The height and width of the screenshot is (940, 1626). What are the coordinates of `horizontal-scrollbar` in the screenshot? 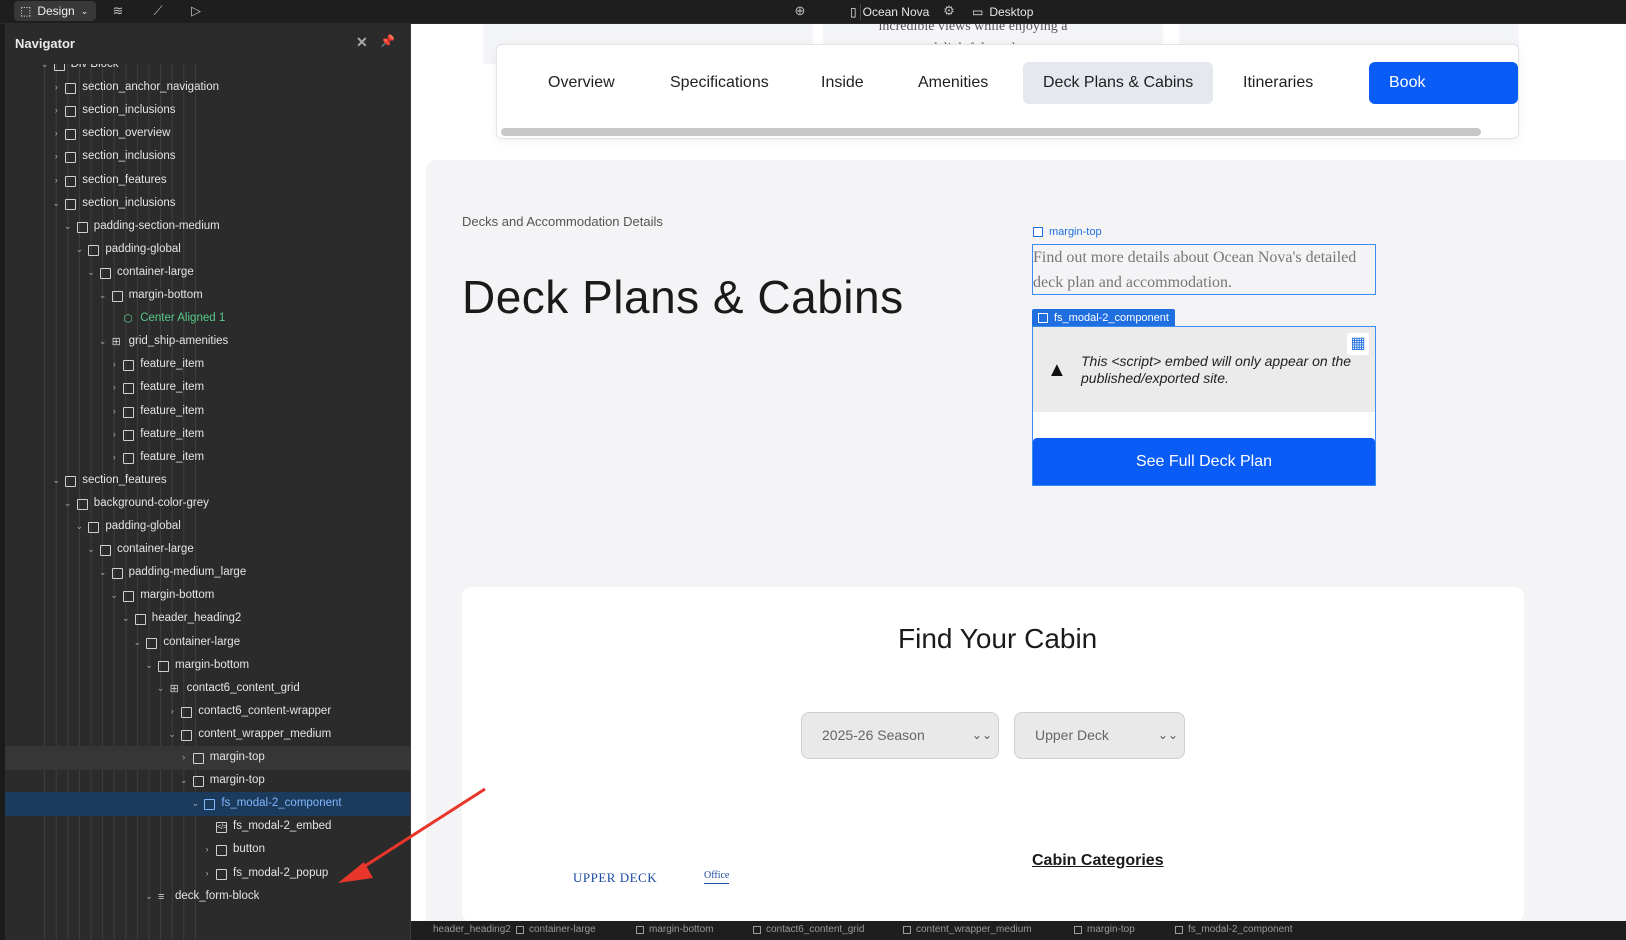 It's located at (991, 132).